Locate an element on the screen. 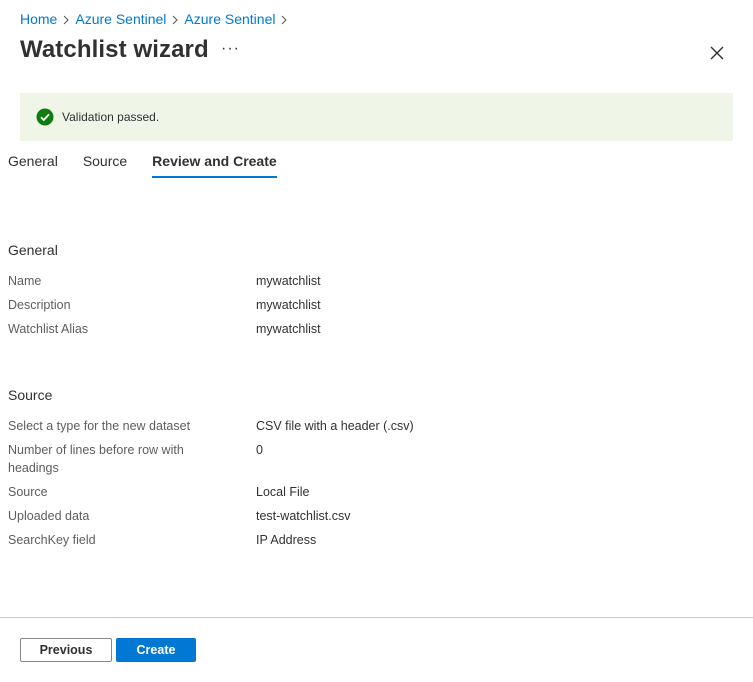  wizard-tabs: General Source Review and Create is located at coordinates (155, 165).